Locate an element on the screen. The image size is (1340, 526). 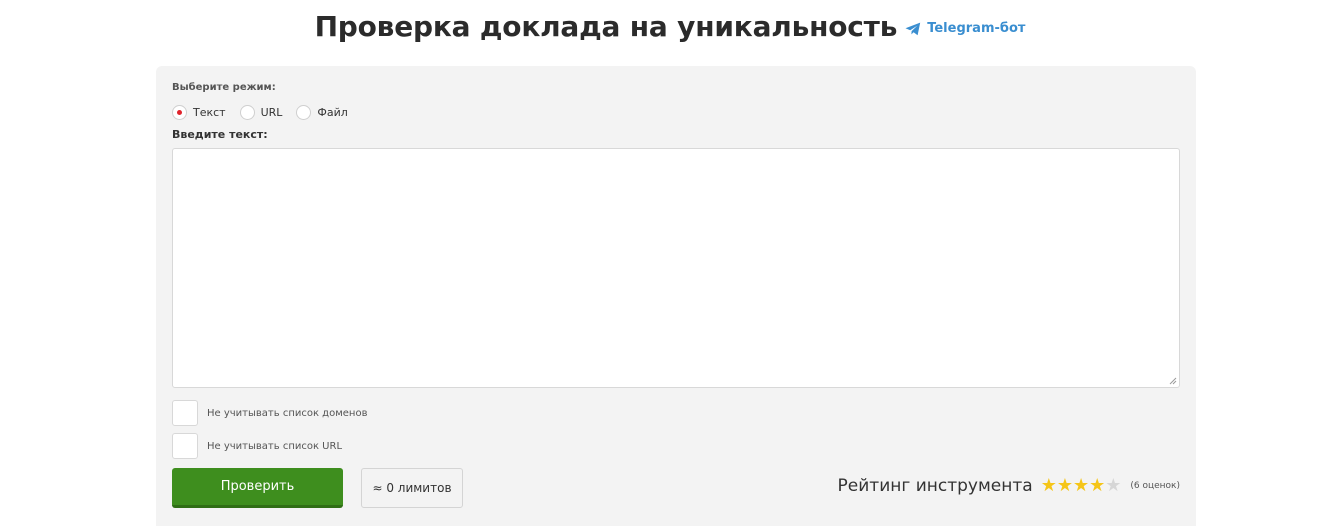
limits-button: ≈ 0 лимитов is located at coordinates (412, 488).